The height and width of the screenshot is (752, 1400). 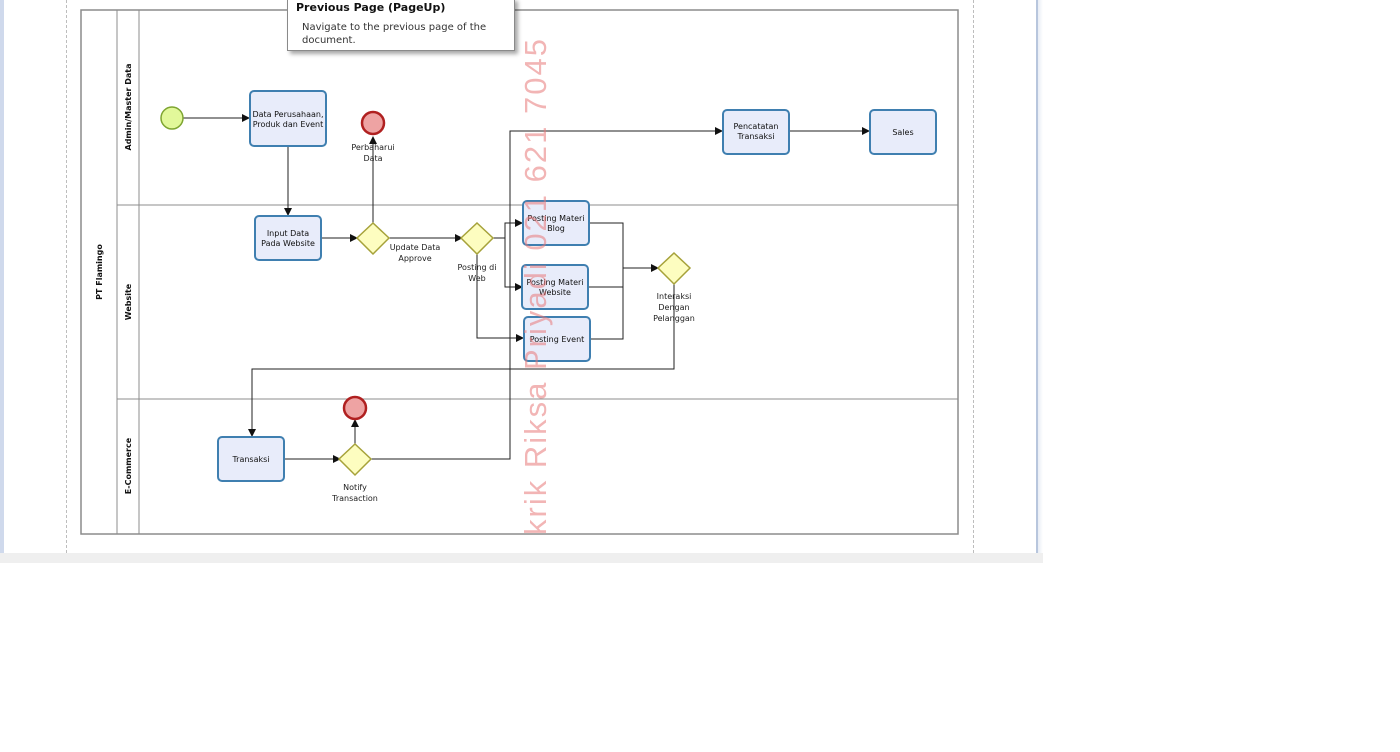 I want to click on label-perbaharui: Data, so click(x=372, y=158).